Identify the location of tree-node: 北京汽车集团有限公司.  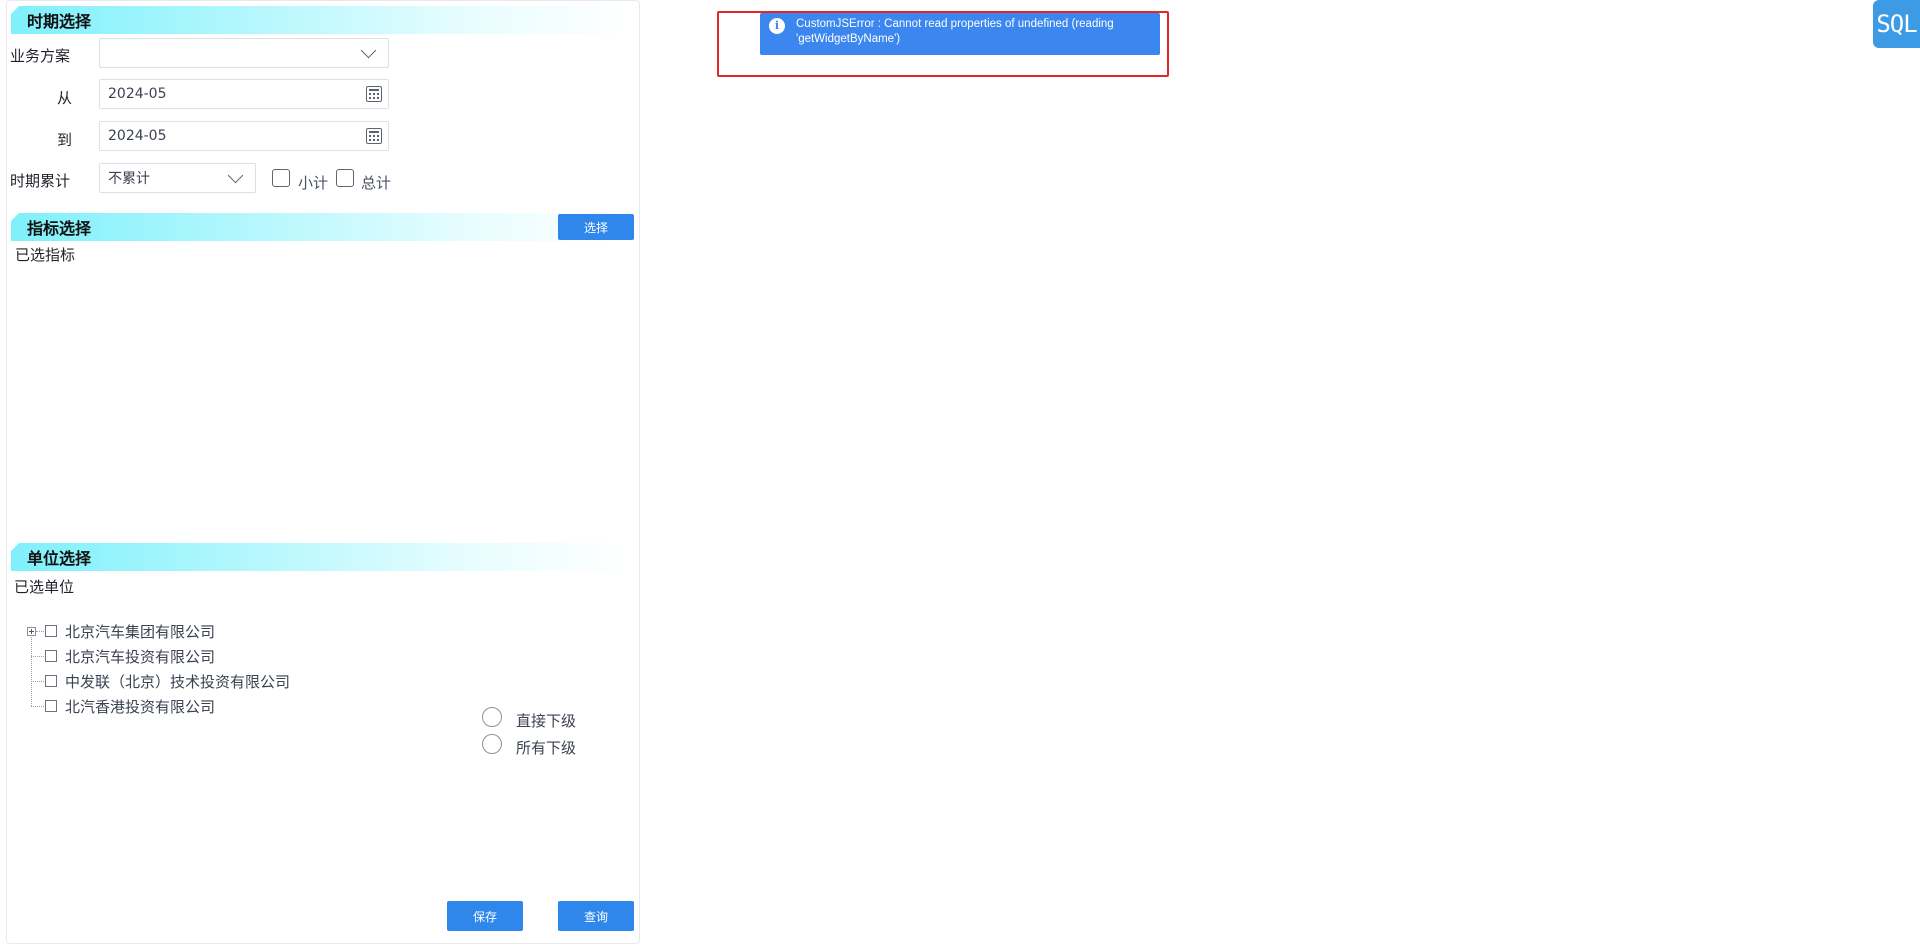
(130, 631).